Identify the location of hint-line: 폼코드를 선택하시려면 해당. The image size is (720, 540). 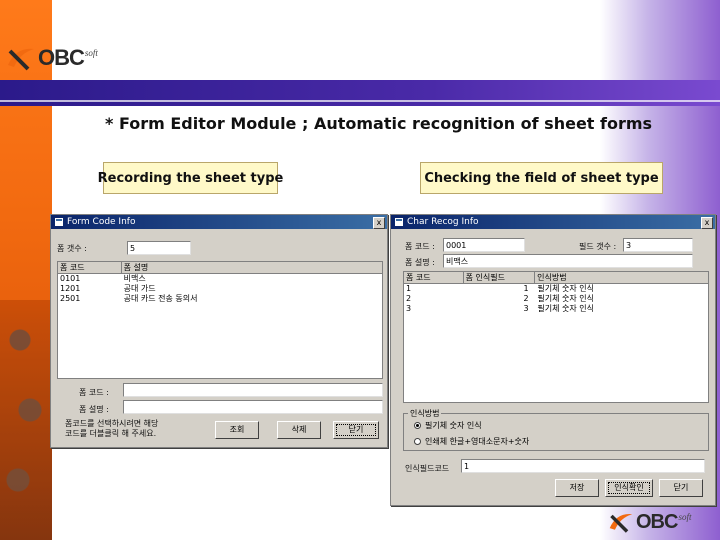
(112, 423).